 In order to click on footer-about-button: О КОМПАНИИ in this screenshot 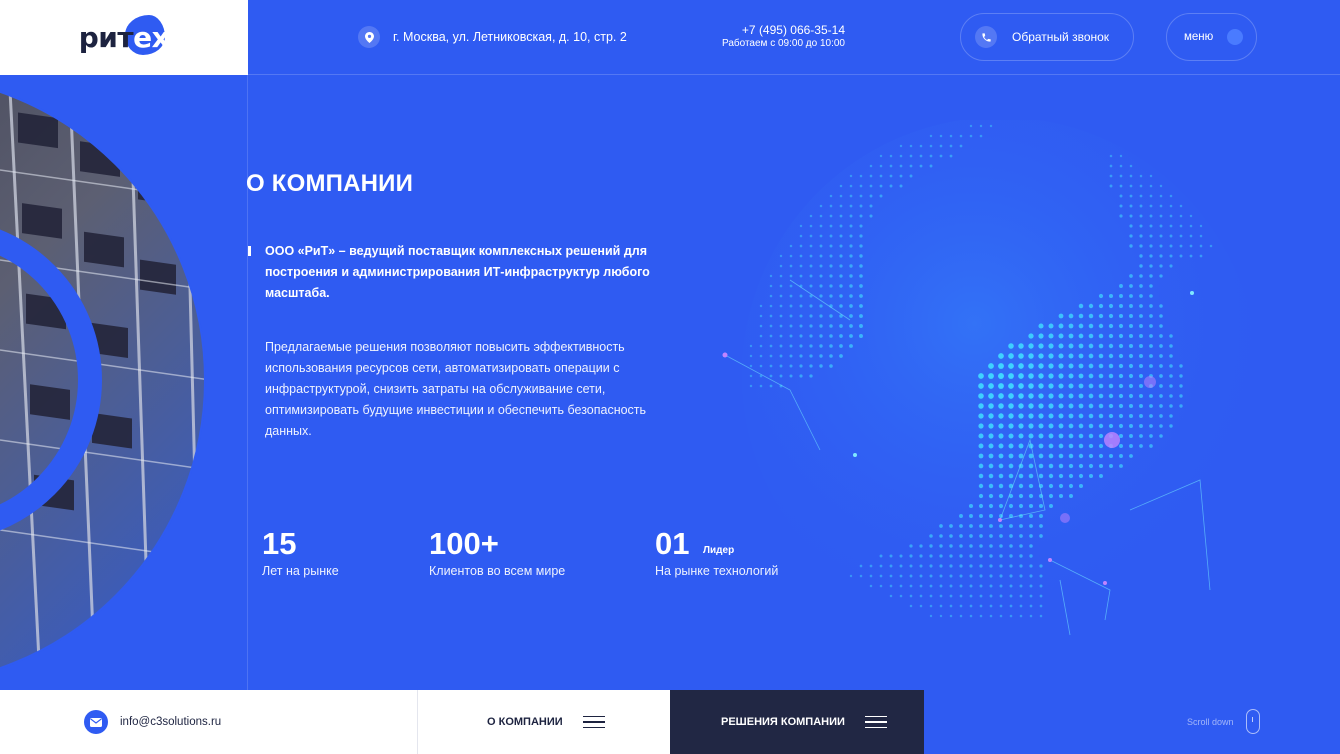, I will do `click(543, 722)`.